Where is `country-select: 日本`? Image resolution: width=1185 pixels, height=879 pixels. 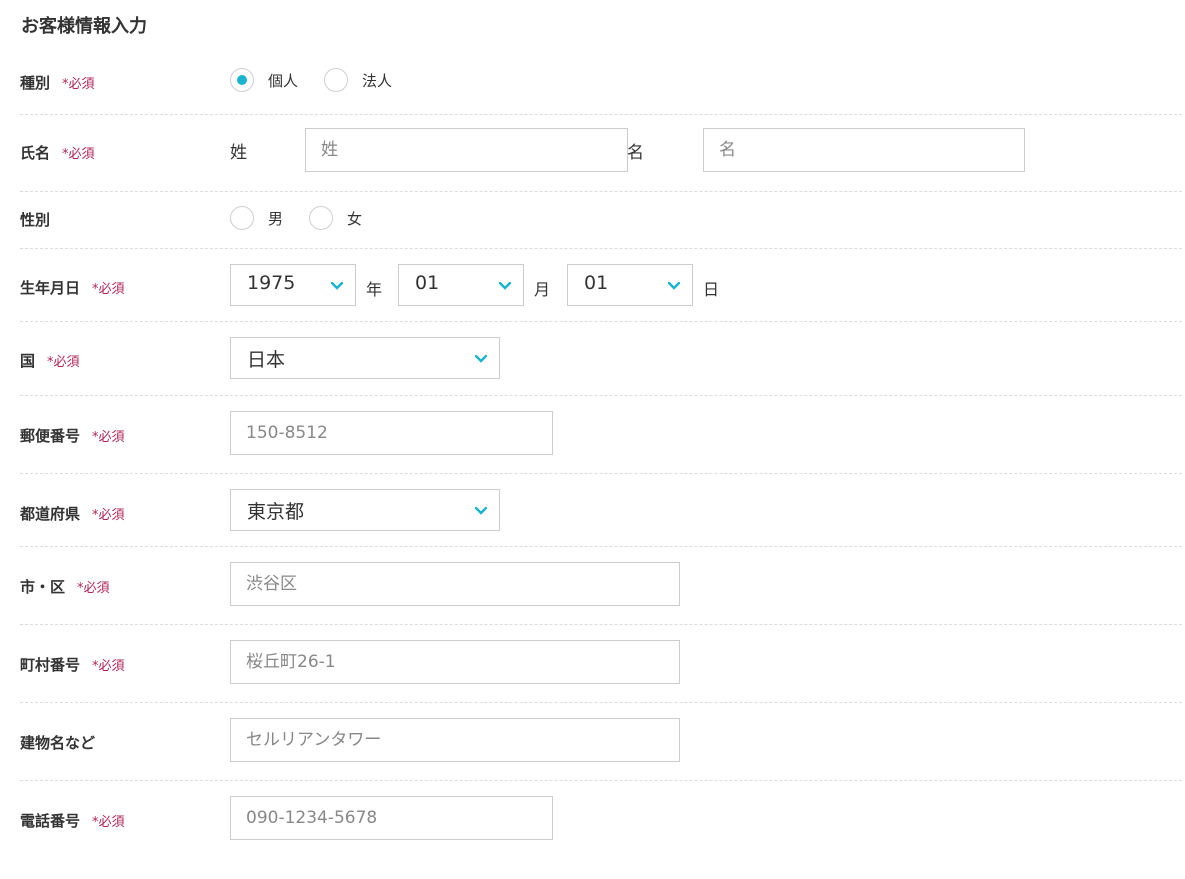
country-select: 日本 is located at coordinates (365, 358).